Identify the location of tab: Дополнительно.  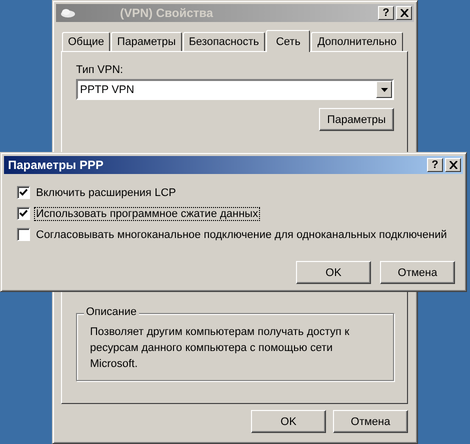
(357, 41).